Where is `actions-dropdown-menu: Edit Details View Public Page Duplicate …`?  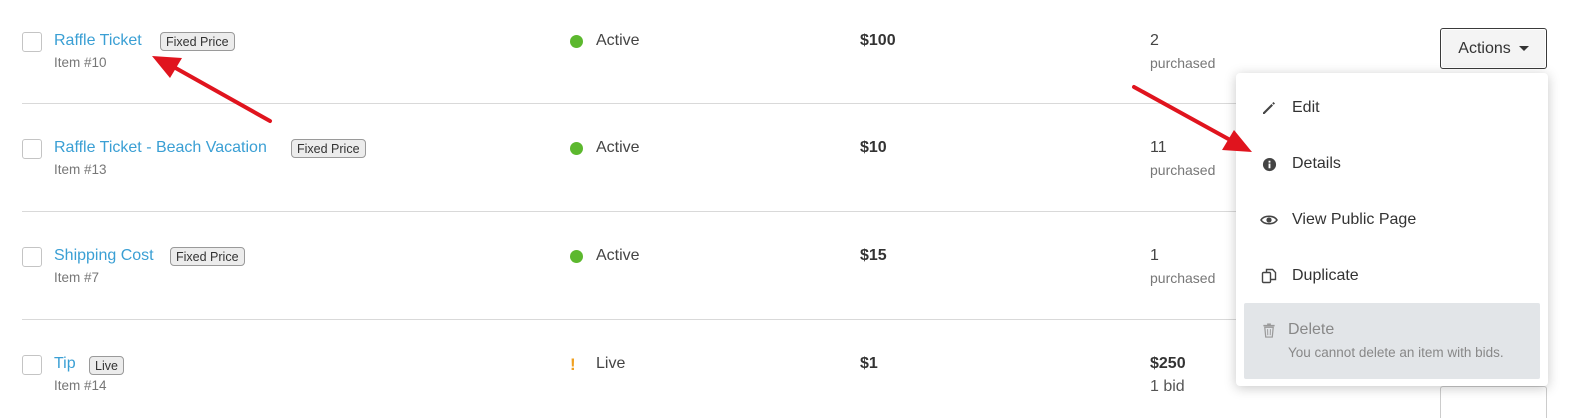 actions-dropdown-menu: Edit Details View Public Page Duplicate … is located at coordinates (1392, 229).